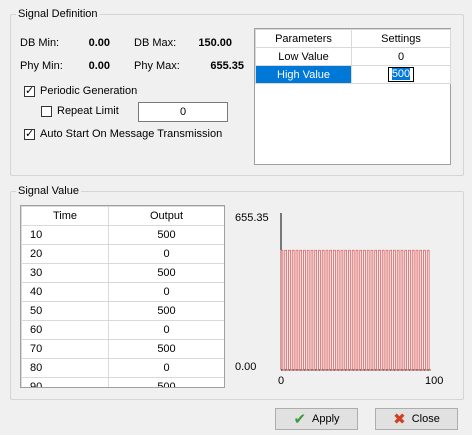 Image resolution: width=472 pixels, height=435 pixels. I want to click on signal-value-header-row: Time Output, so click(122, 216).